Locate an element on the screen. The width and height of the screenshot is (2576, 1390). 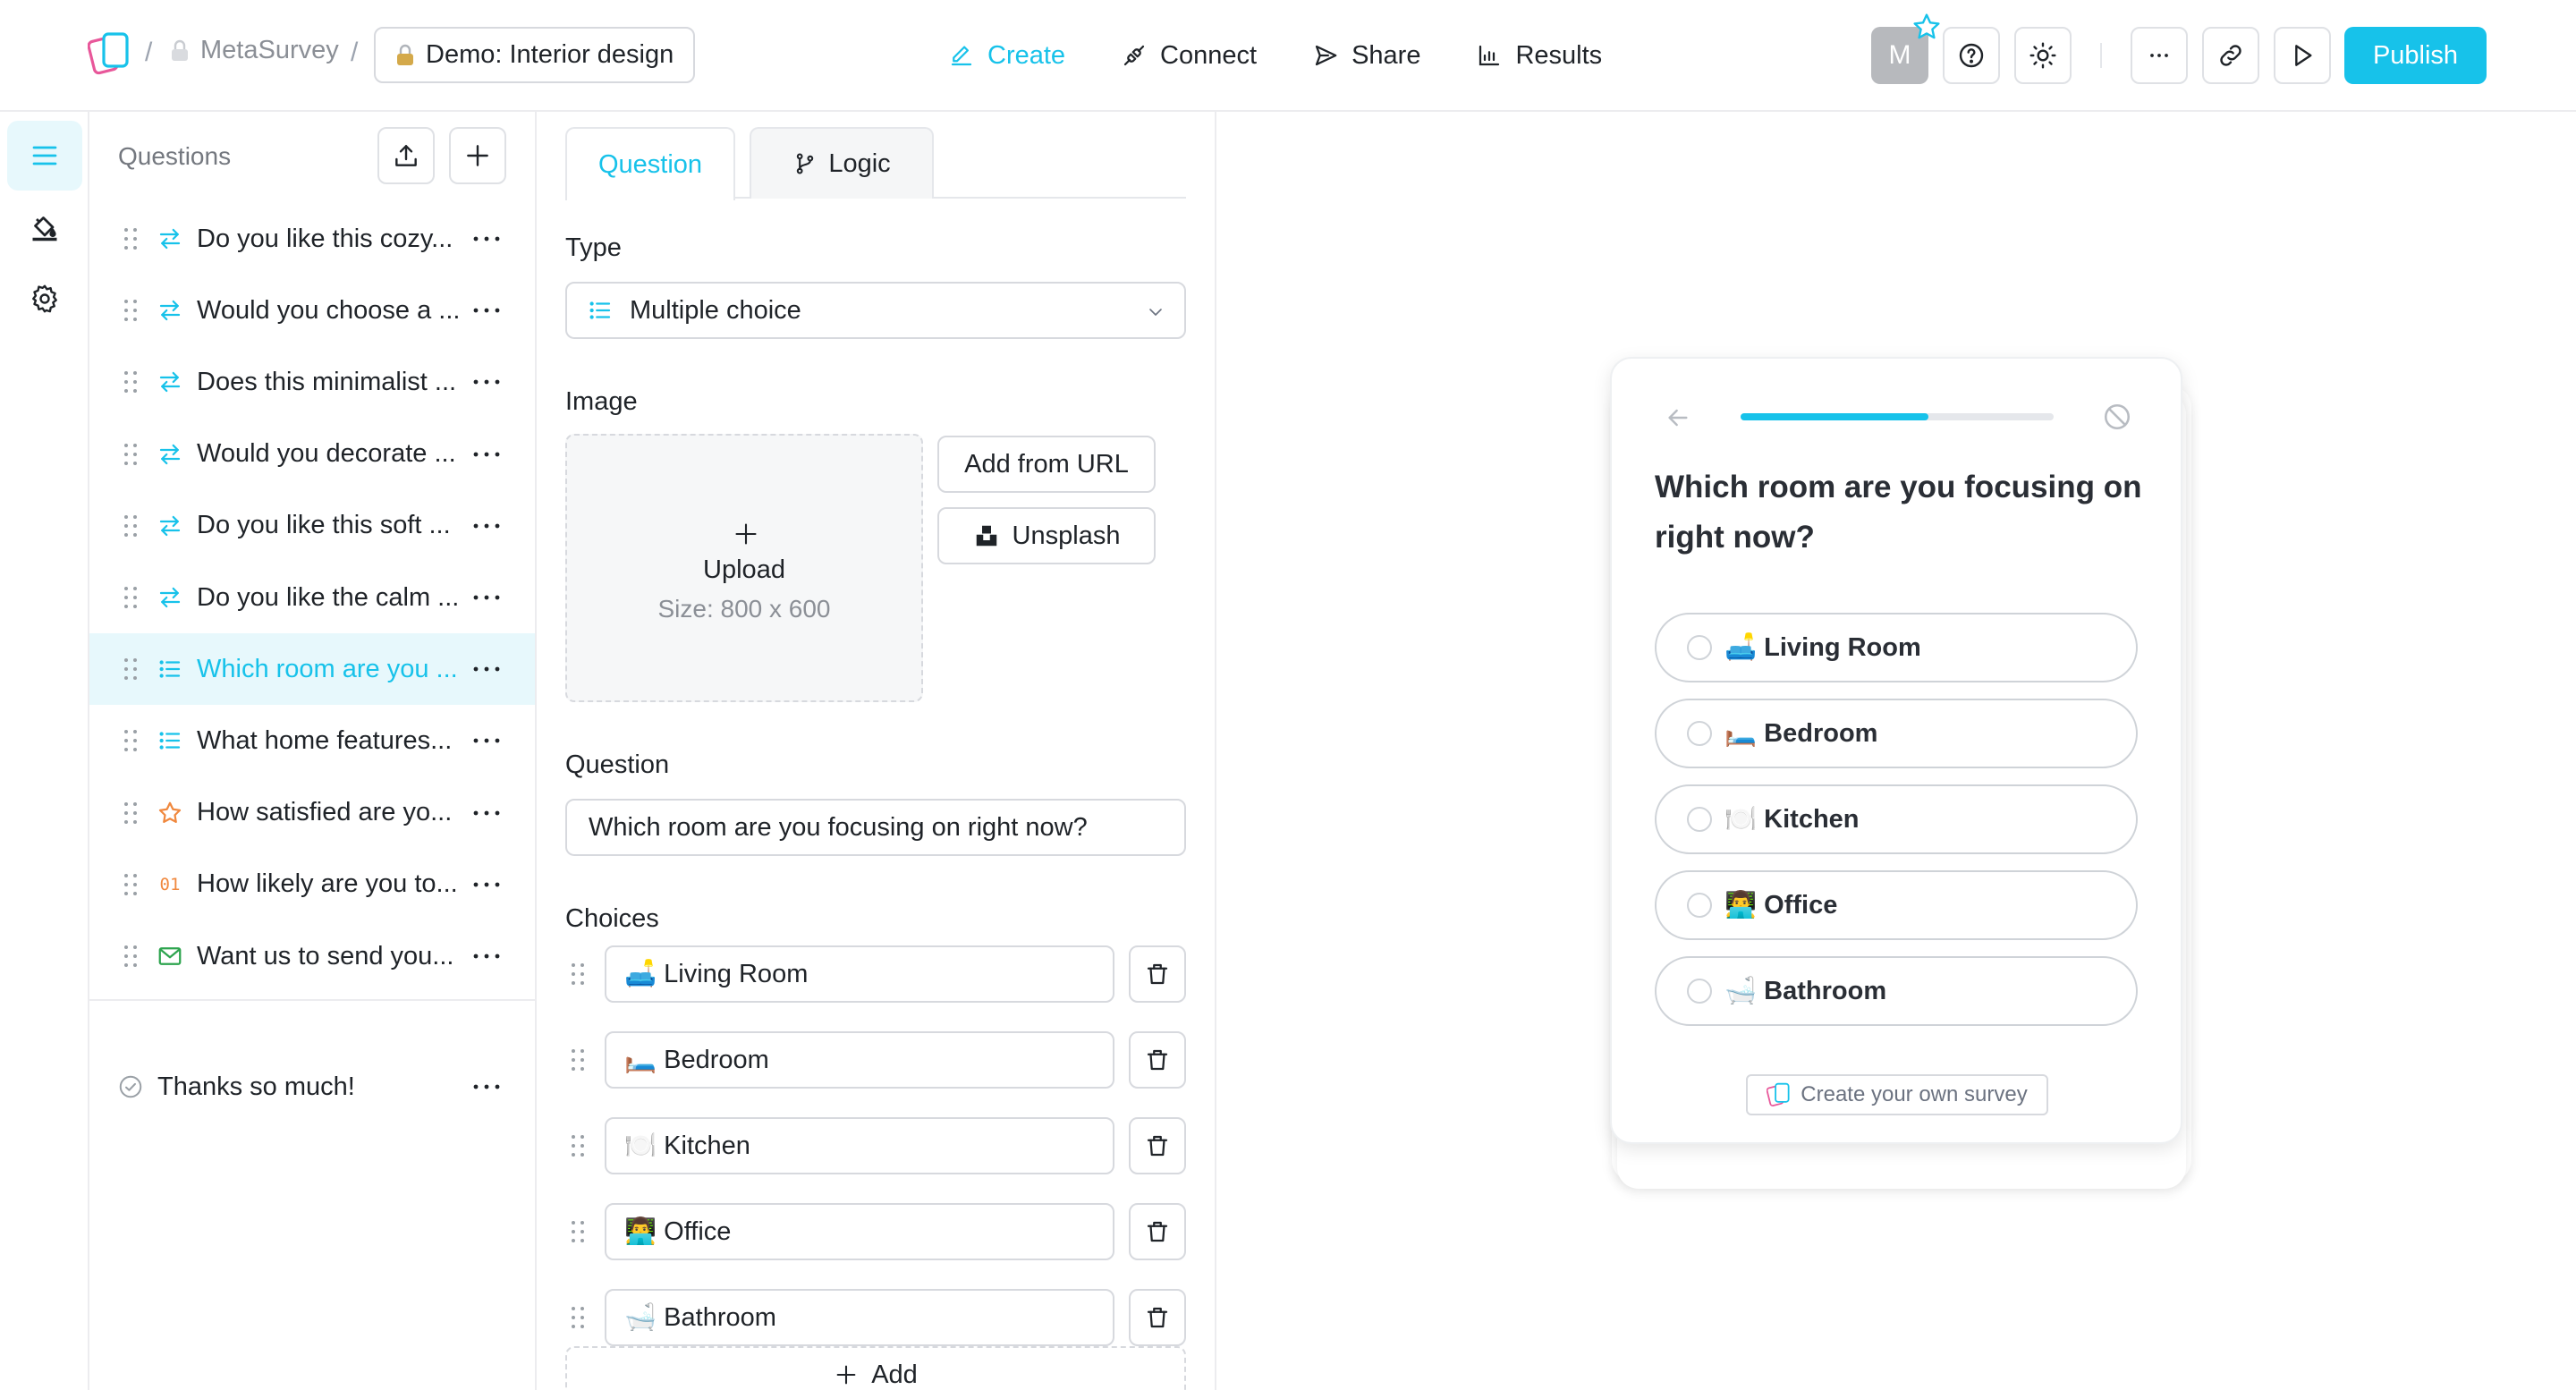
preview-option: 👨‍💻 Office is located at coordinates (1896, 905).